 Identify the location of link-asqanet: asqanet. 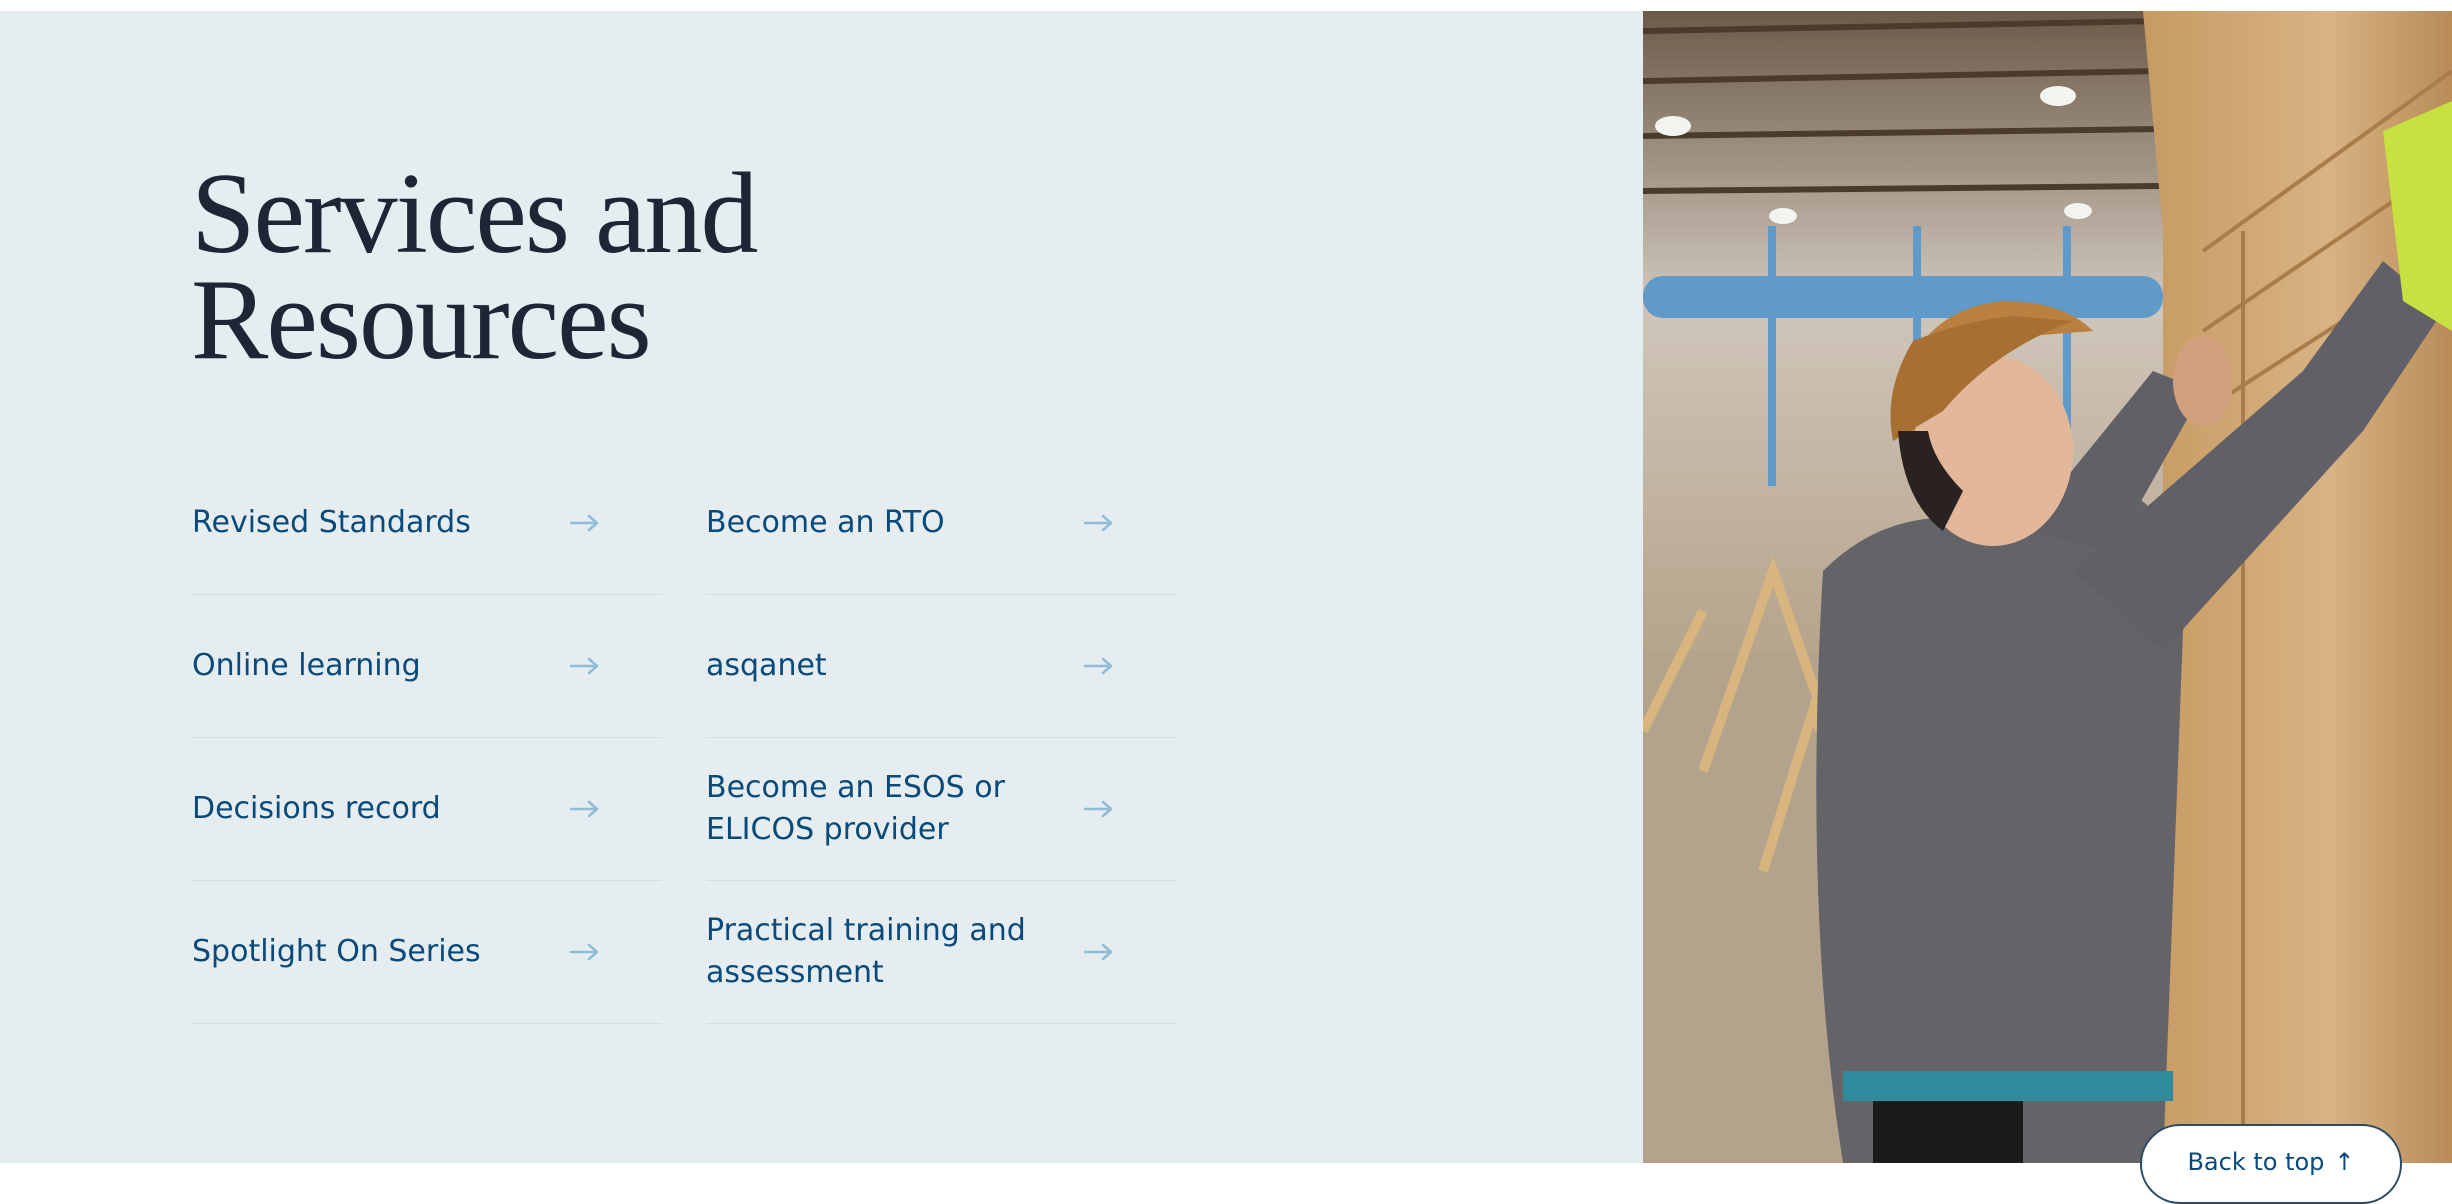
(941, 666).